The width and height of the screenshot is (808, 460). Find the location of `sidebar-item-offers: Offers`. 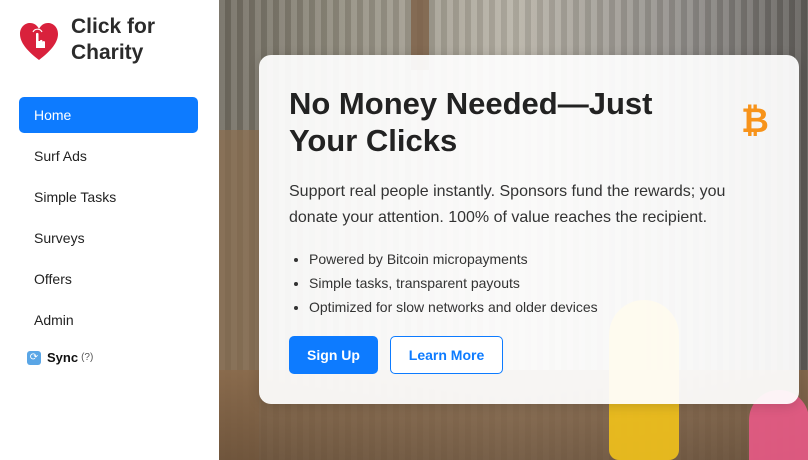

sidebar-item-offers: Offers is located at coordinates (108, 279).